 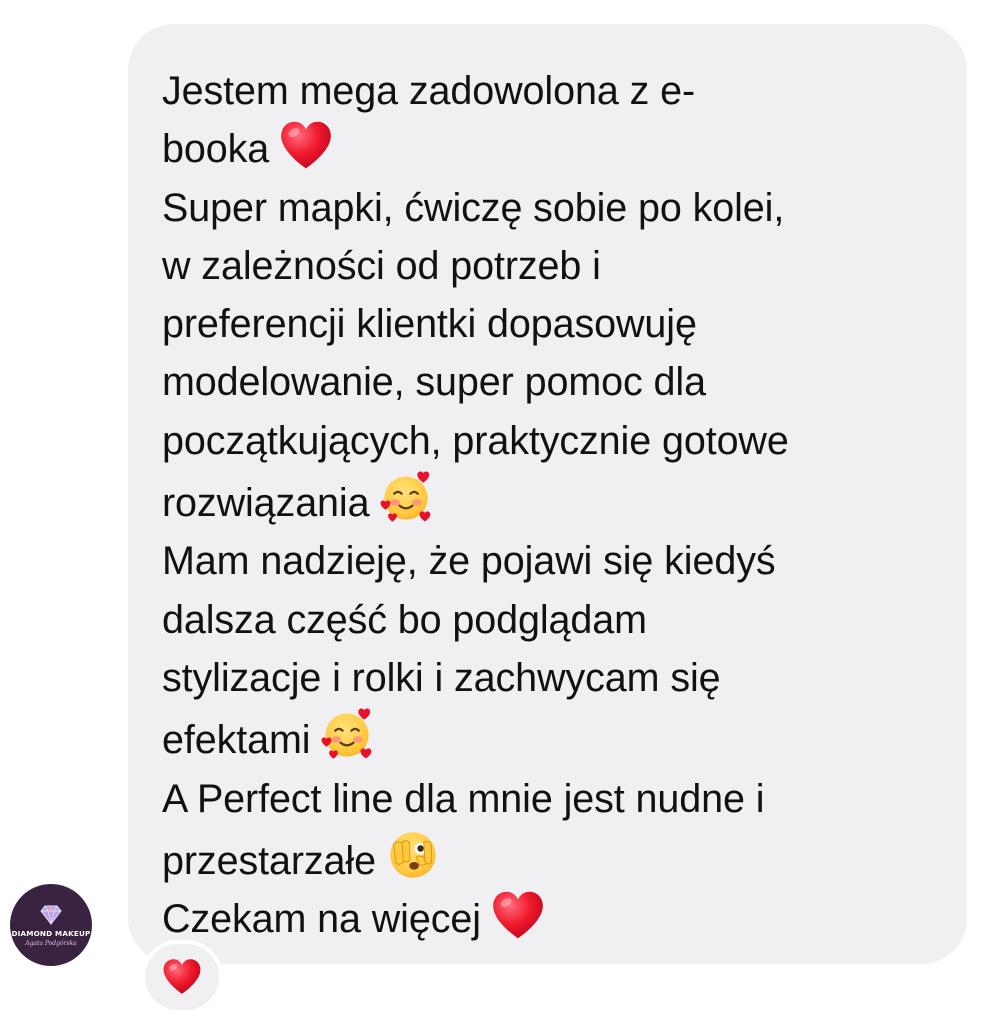 What do you see at coordinates (469, 561) in the screenshot?
I see `message-line: Mam nadzieję, że pojawi się kiedyś` at bounding box center [469, 561].